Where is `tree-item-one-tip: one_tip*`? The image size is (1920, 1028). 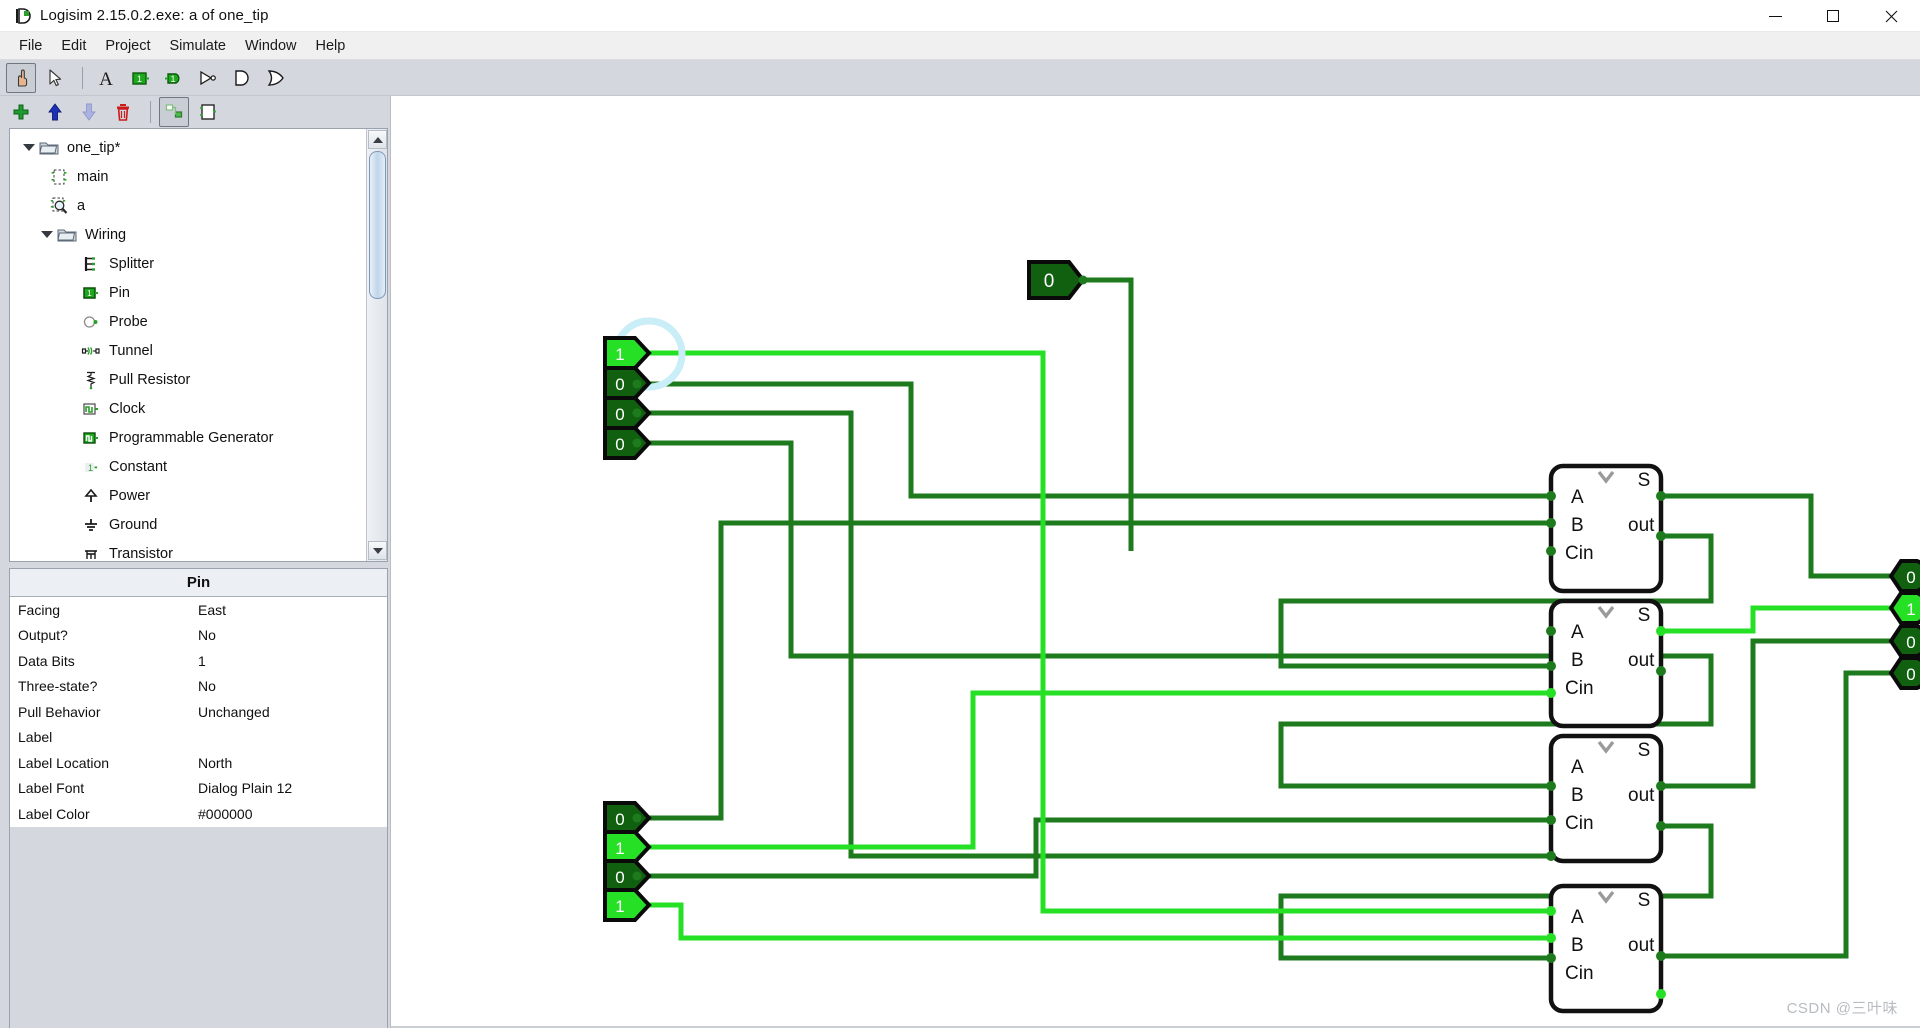 tree-item-one-tip: one_tip* is located at coordinates (187, 147).